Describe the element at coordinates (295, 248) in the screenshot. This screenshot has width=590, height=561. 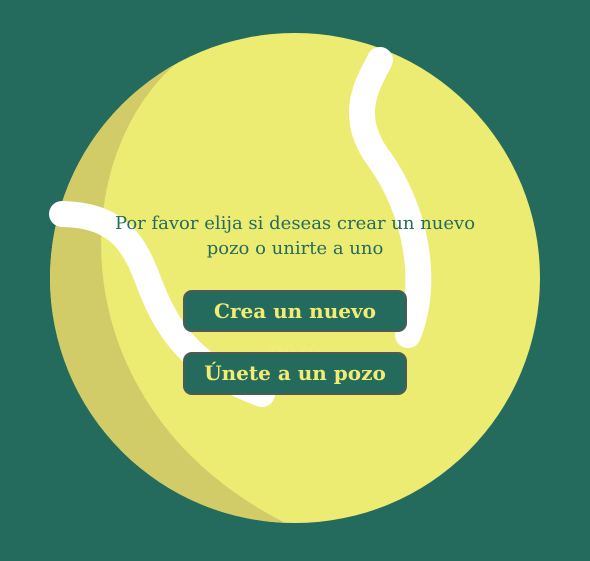
I see `prompt-line-2: pozo o unirte a uno` at that location.